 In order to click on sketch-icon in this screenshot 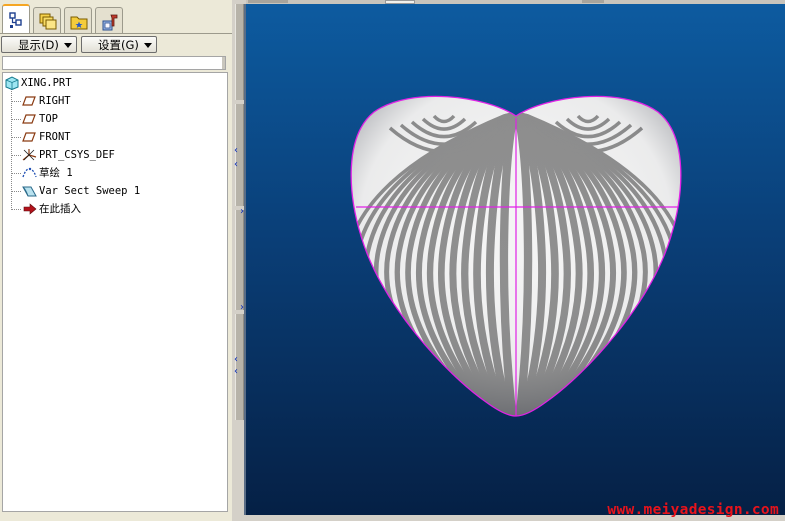, I will do `click(29, 172)`.